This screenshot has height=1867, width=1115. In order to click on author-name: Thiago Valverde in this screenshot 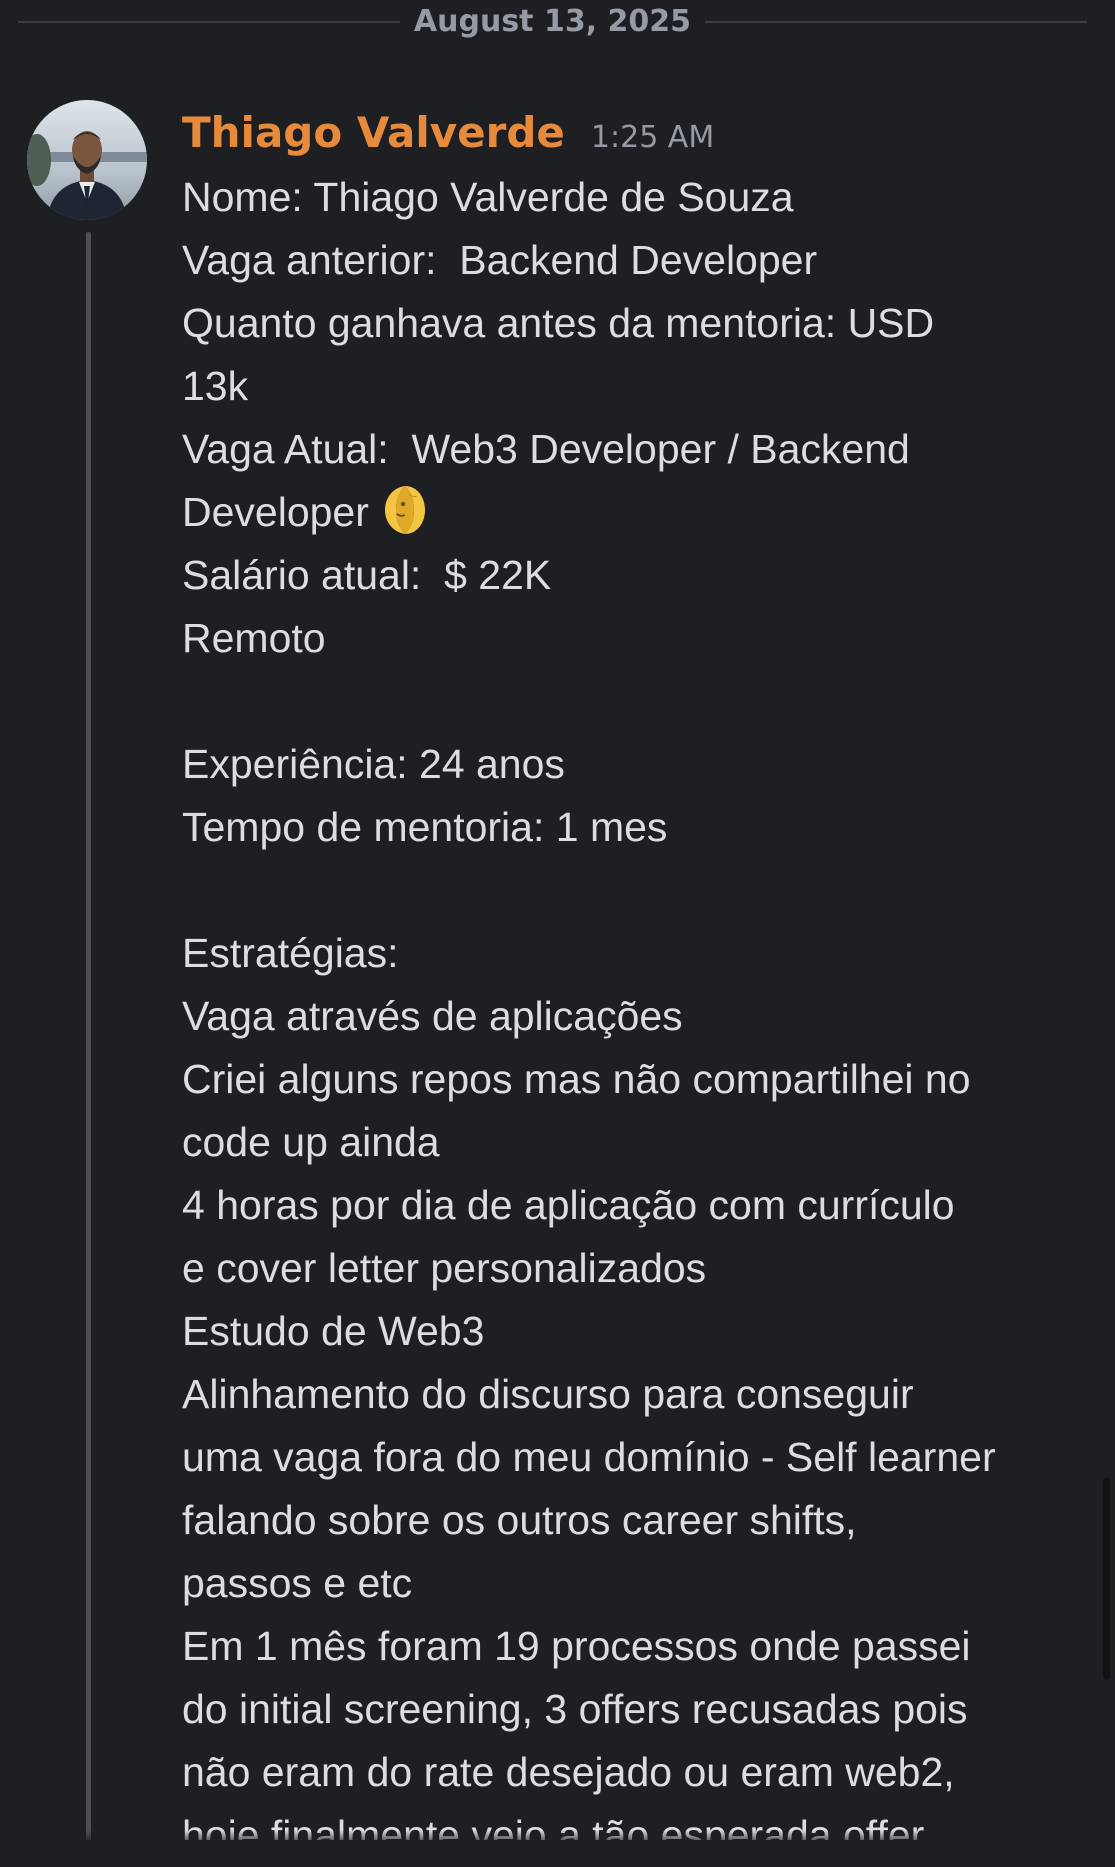, I will do `click(373, 132)`.